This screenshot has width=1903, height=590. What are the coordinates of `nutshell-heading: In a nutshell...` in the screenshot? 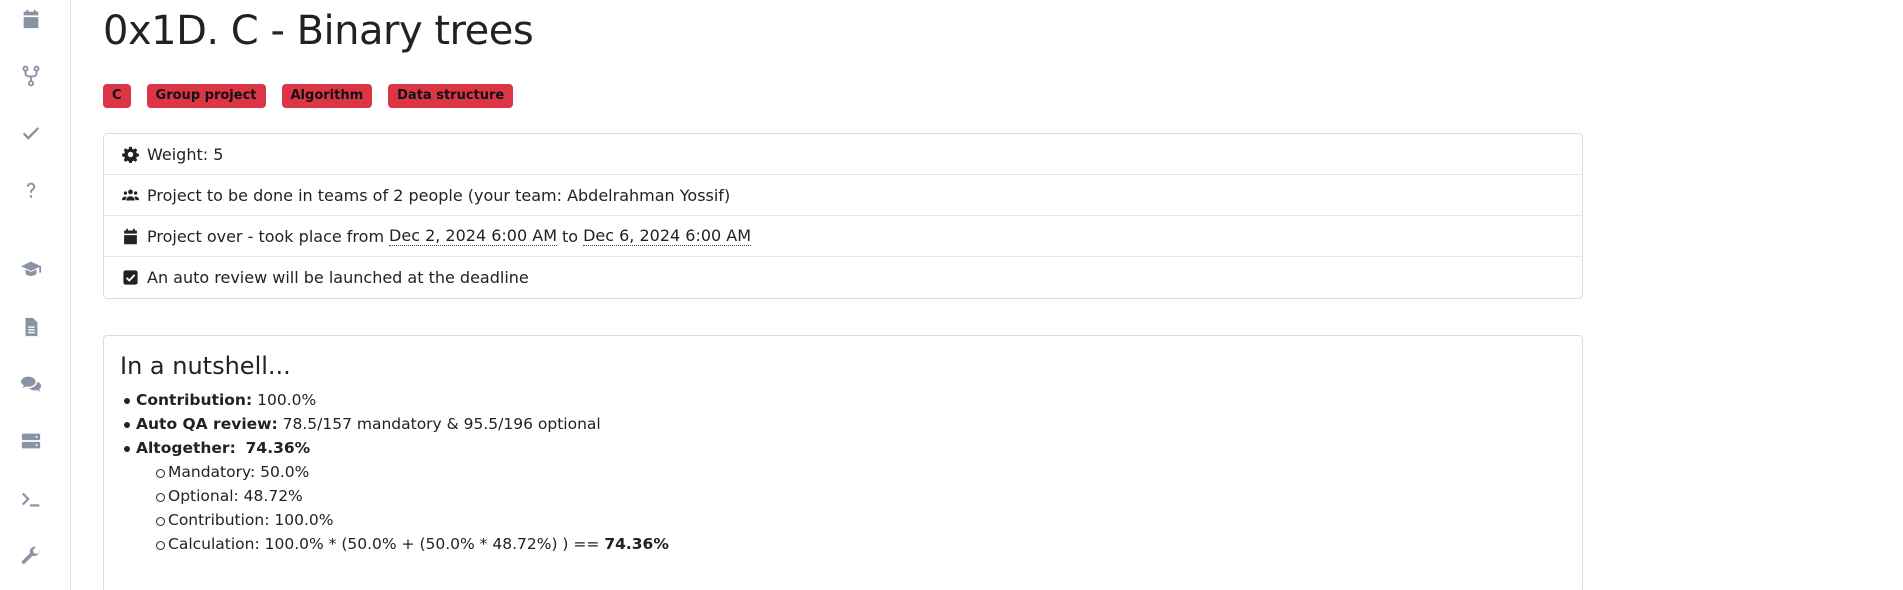 It's located at (205, 366).